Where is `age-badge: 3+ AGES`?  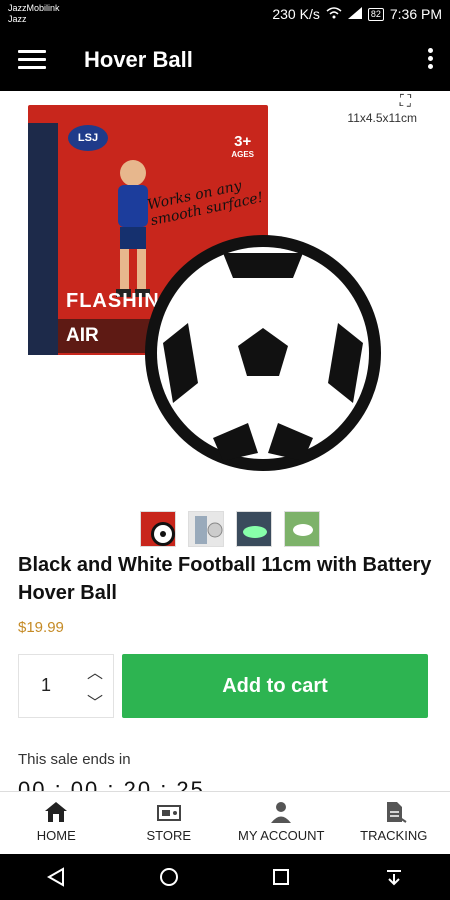
age-badge: 3+ AGES is located at coordinates (242, 146).